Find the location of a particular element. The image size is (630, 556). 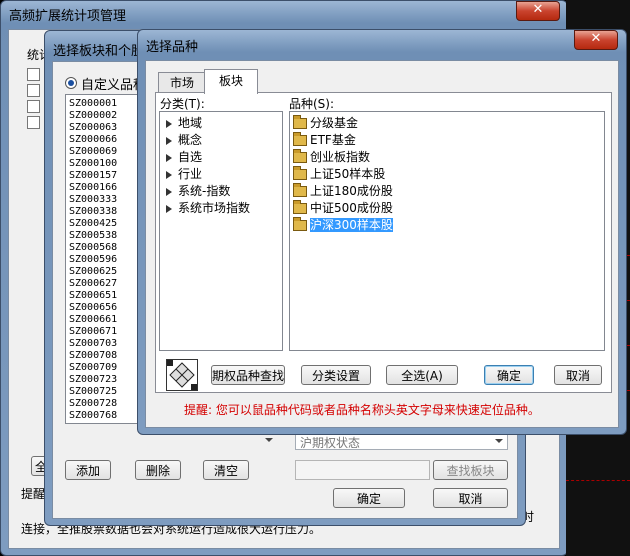

variety-item: 中证500成份股 is located at coordinates (447, 208).